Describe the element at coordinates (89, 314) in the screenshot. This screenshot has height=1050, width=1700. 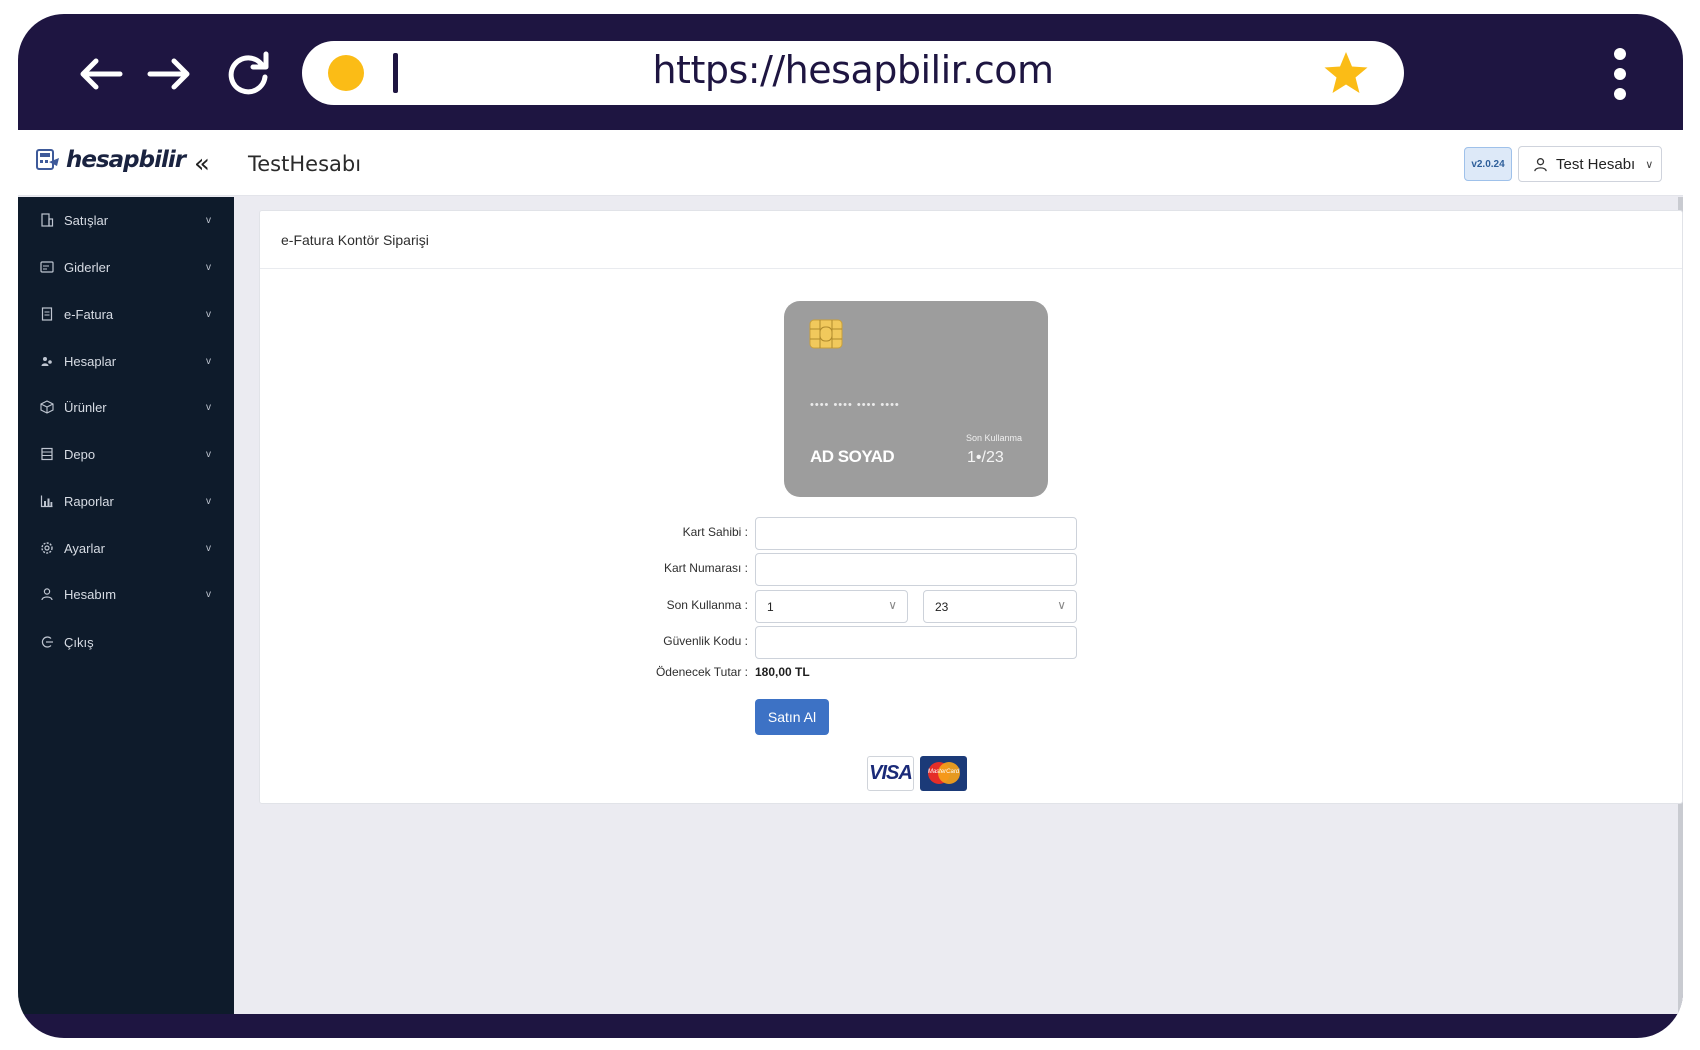
I see `sidebar-item-label: e-Fatura` at that location.